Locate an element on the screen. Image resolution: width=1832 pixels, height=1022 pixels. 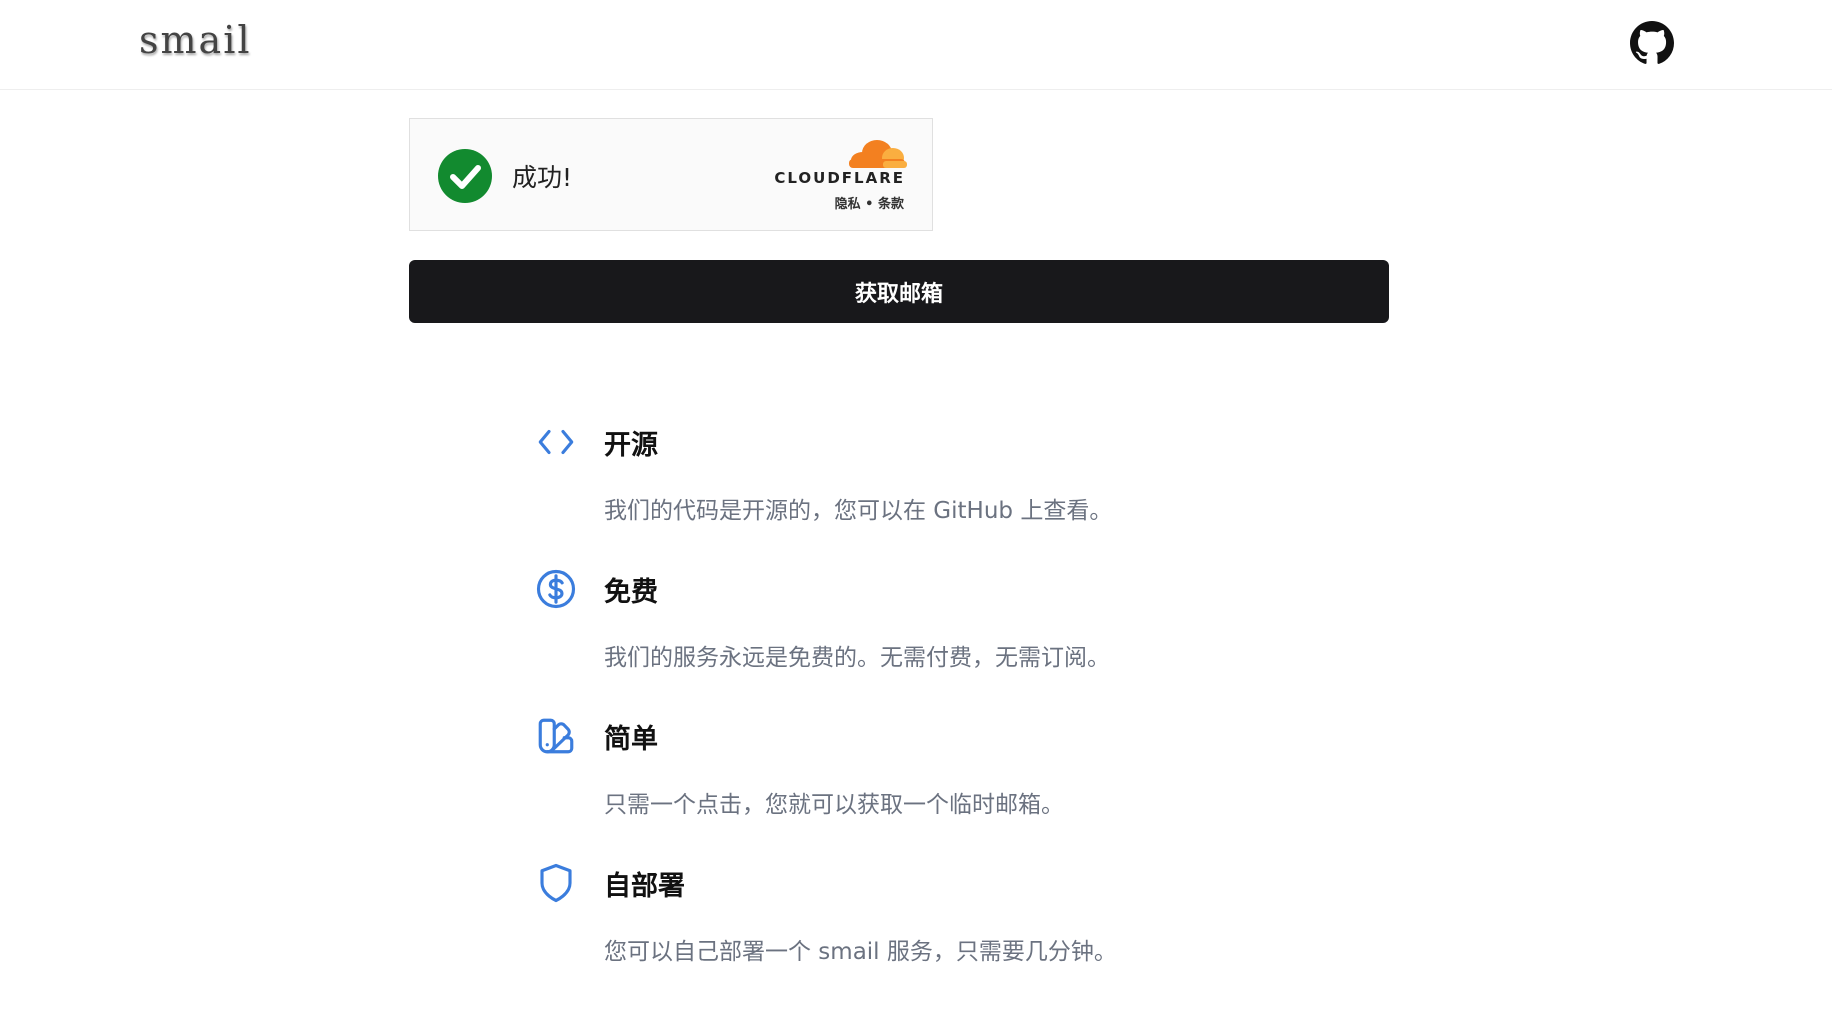
feature-title: 免费 is located at coordinates (631, 592).